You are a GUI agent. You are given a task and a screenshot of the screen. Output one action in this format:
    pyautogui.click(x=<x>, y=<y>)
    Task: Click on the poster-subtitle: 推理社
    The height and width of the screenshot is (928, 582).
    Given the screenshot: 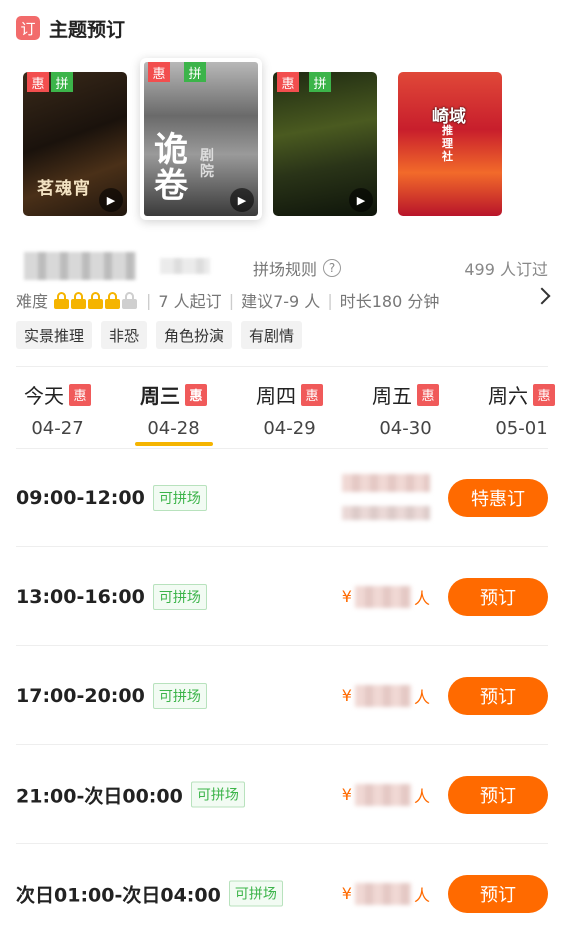 What is the action you would take?
    pyautogui.click(x=447, y=143)
    